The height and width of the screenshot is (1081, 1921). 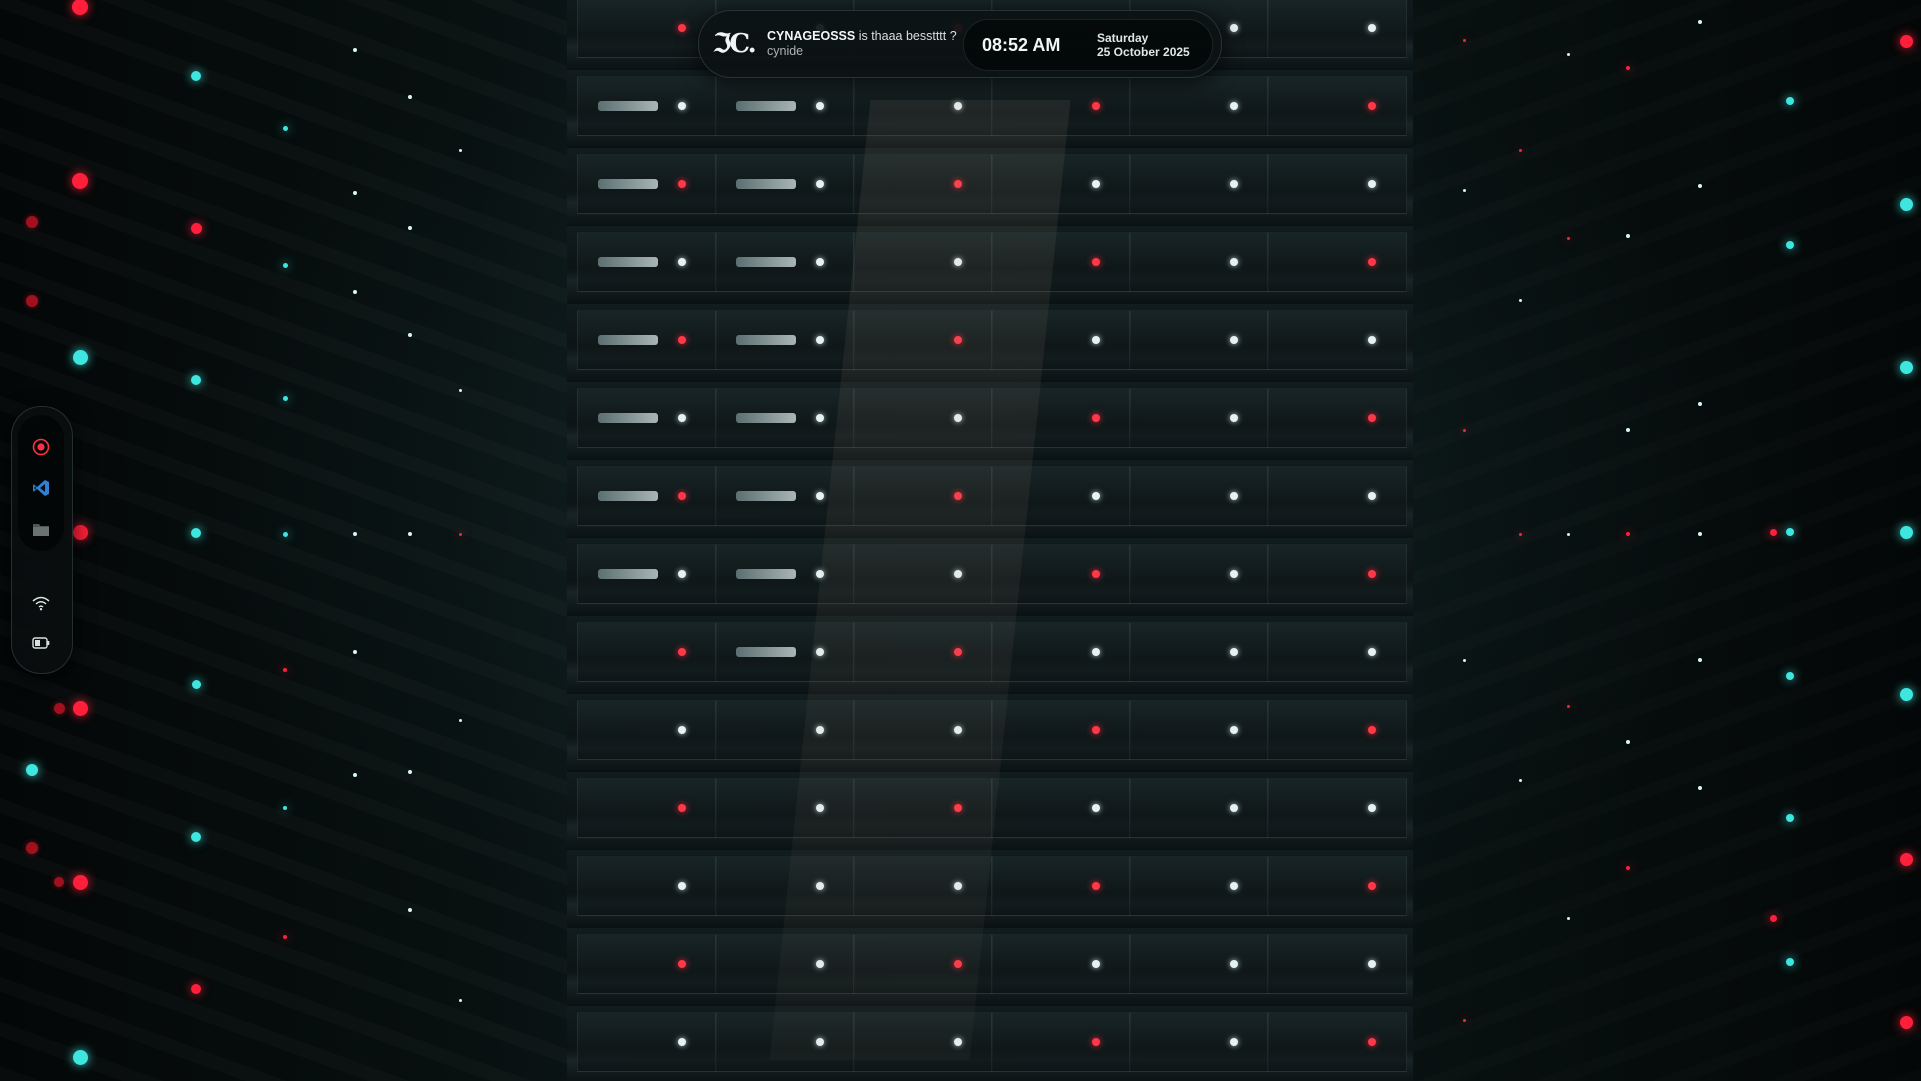 What do you see at coordinates (41, 447) in the screenshot?
I see `screen-recorder-icon` at bounding box center [41, 447].